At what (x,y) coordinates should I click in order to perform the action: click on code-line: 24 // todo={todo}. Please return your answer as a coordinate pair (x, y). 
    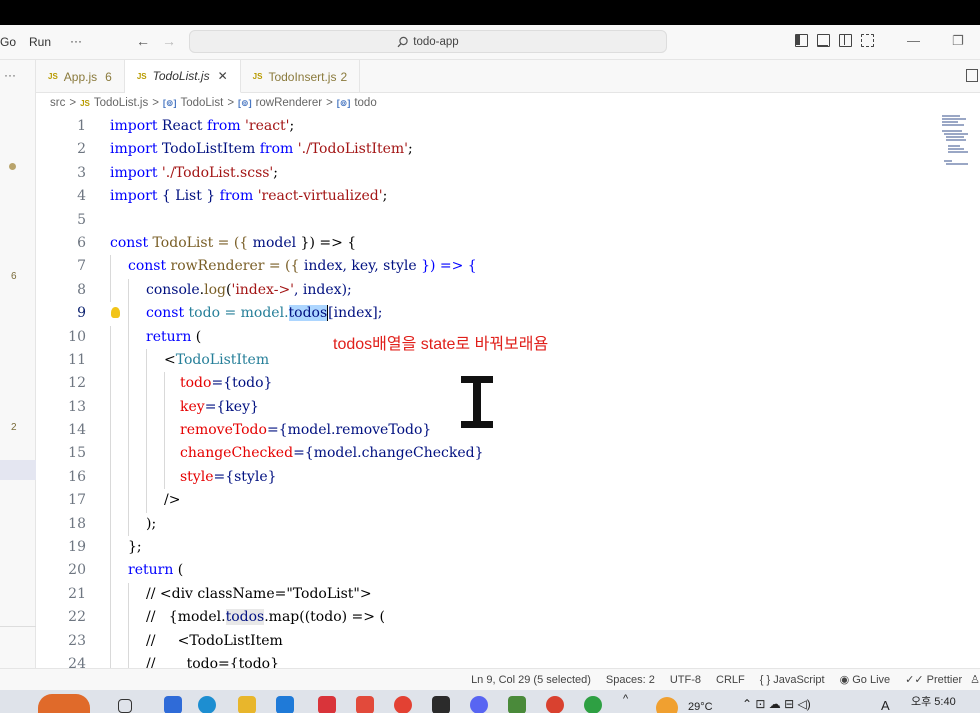
    Looking at the image, I should click on (508, 660).